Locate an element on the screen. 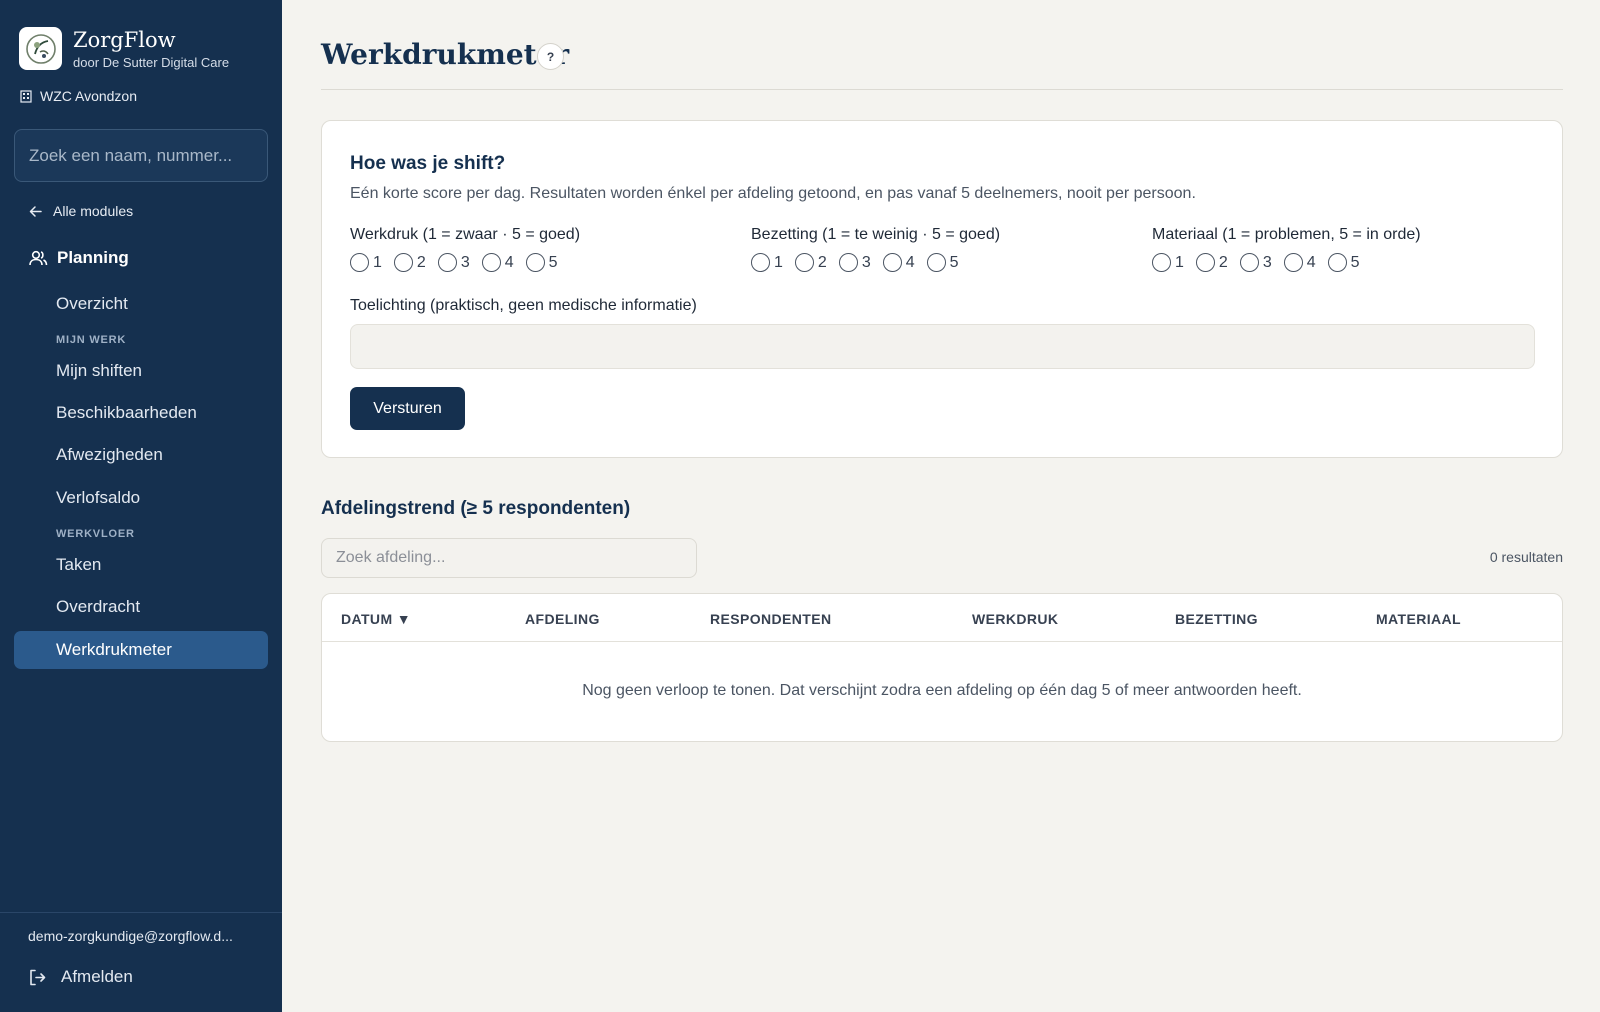 The width and height of the screenshot is (1600, 1012). submit-button: Versturen is located at coordinates (407, 408).